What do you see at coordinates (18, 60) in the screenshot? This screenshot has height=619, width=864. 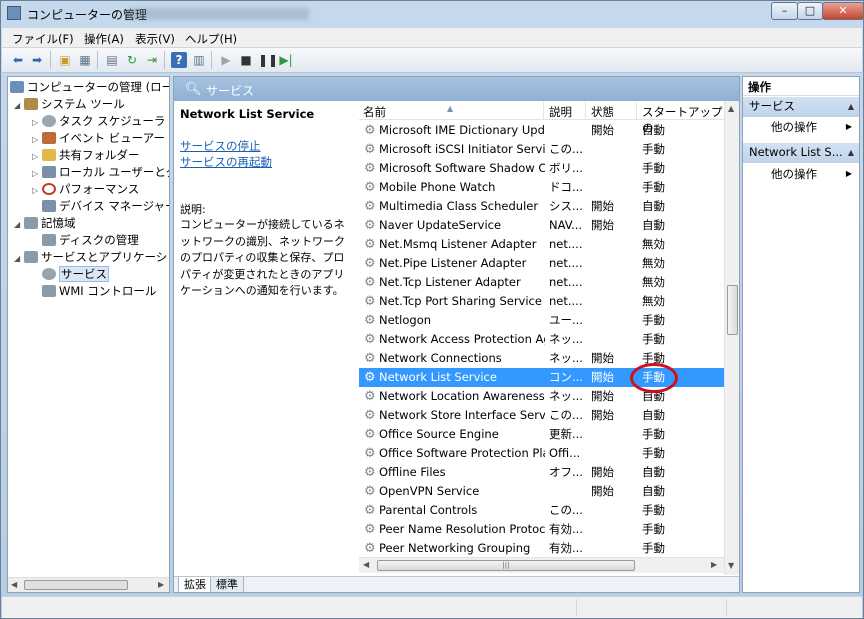 I see `back-arrow-icon: ⬅` at bounding box center [18, 60].